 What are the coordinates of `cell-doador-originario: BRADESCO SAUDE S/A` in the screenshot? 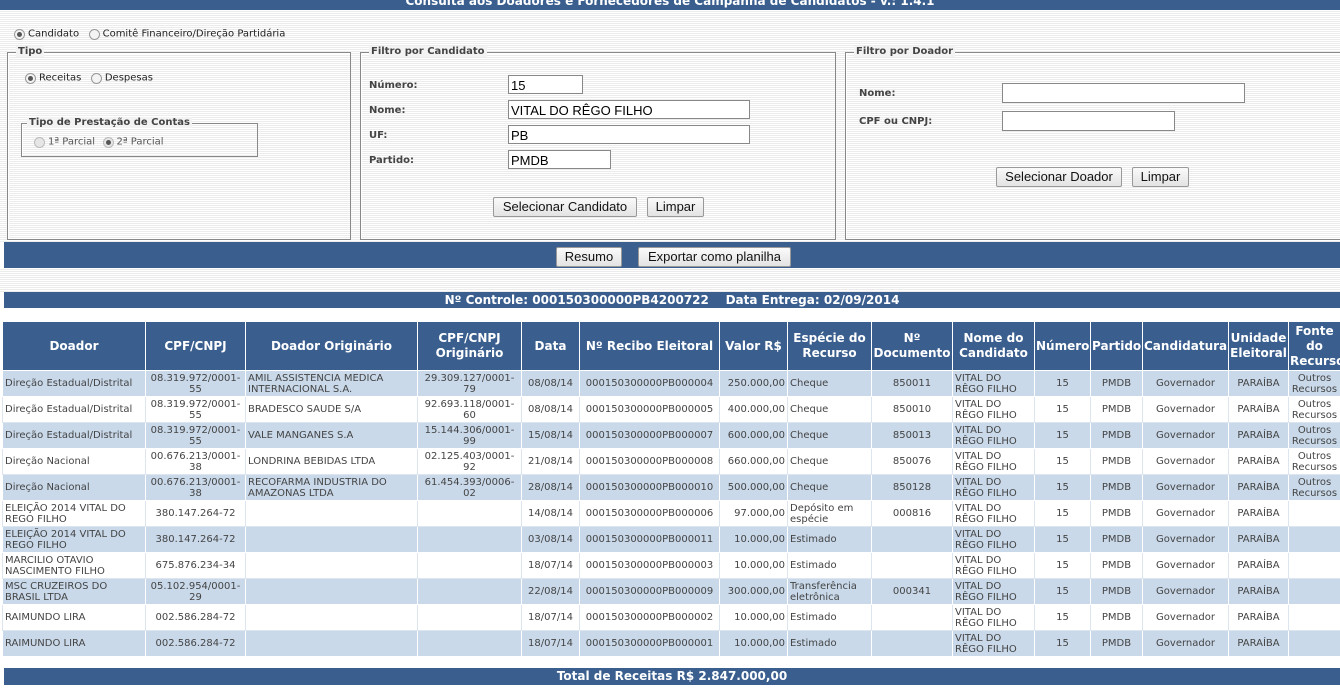 It's located at (331, 409).